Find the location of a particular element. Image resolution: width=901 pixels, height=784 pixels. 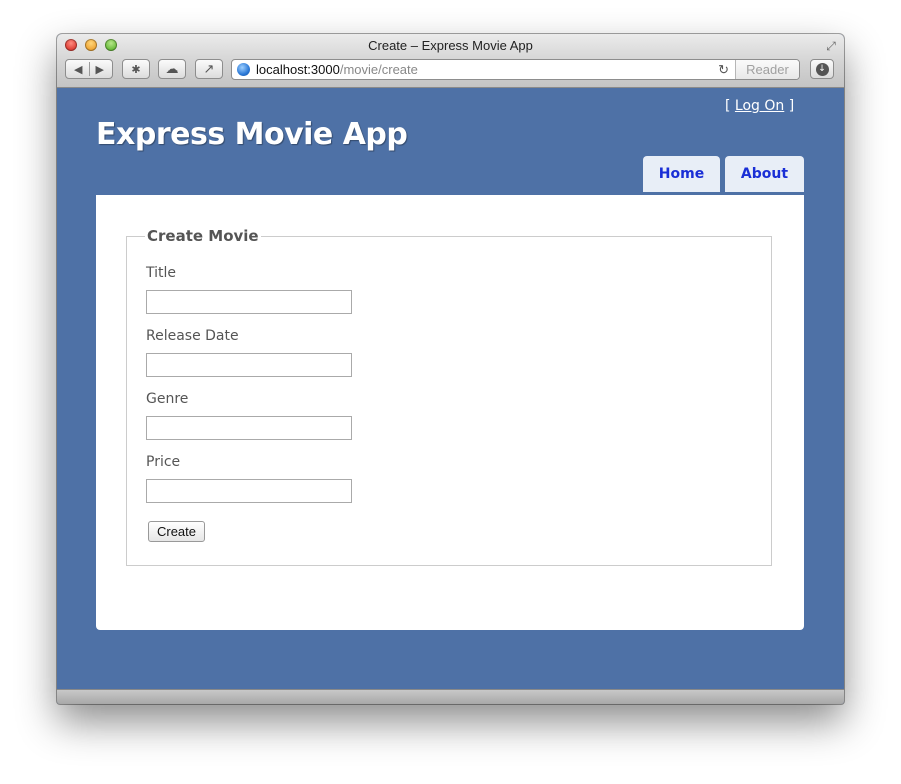

bug-icon: ✱ is located at coordinates (136, 69).